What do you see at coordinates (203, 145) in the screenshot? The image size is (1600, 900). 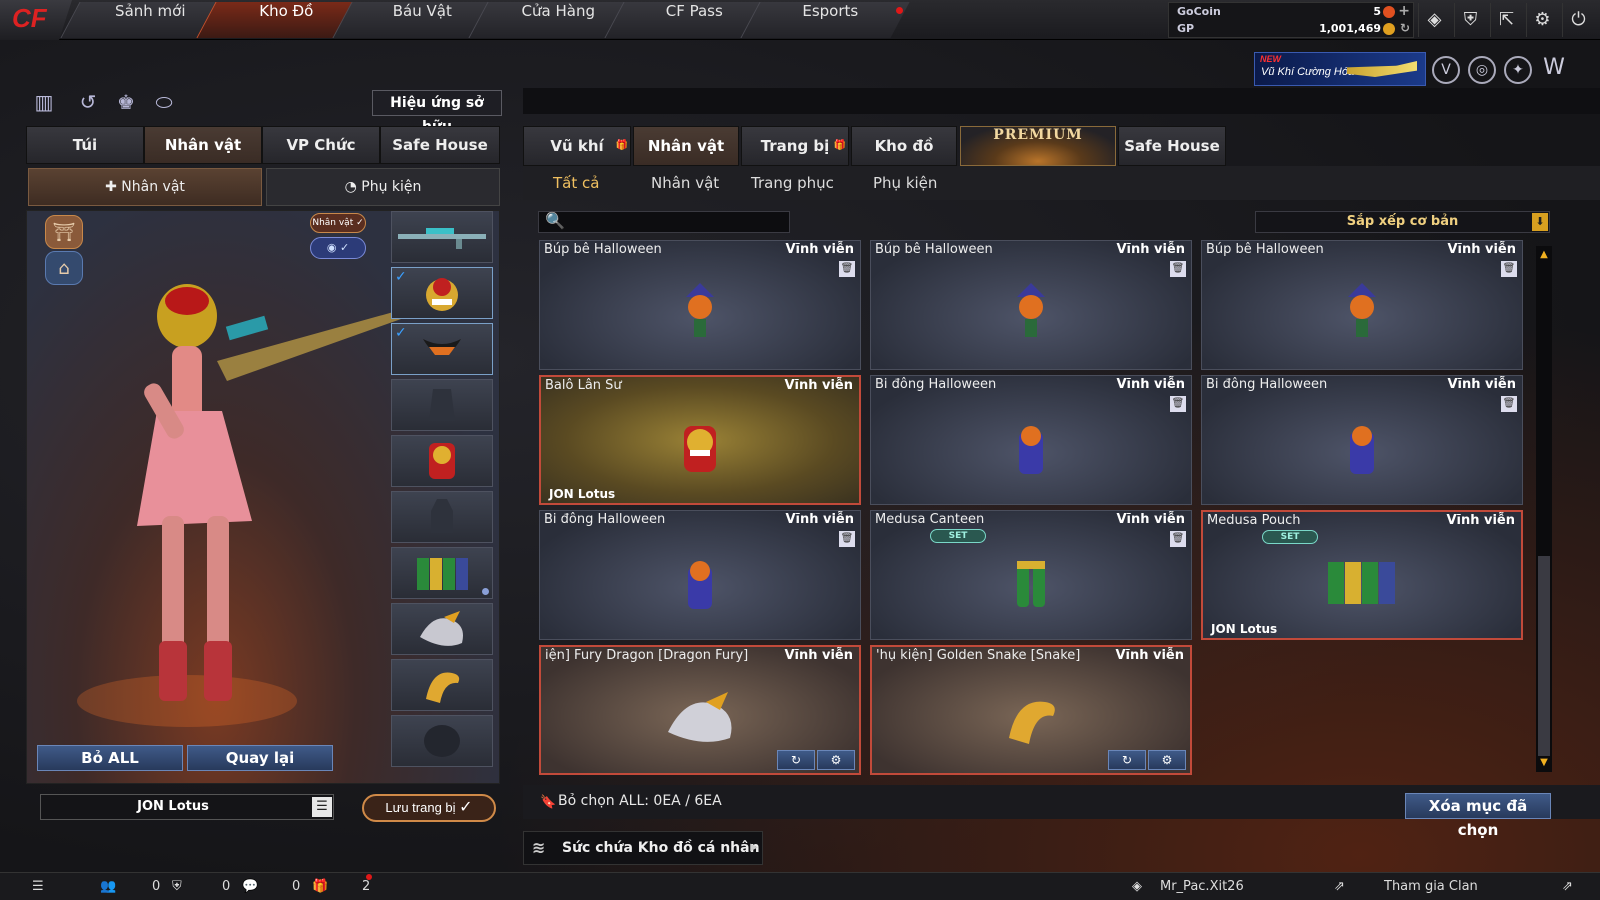 I see `tab-nhan-vat: Nhân vật` at bounding box center [203, 145].